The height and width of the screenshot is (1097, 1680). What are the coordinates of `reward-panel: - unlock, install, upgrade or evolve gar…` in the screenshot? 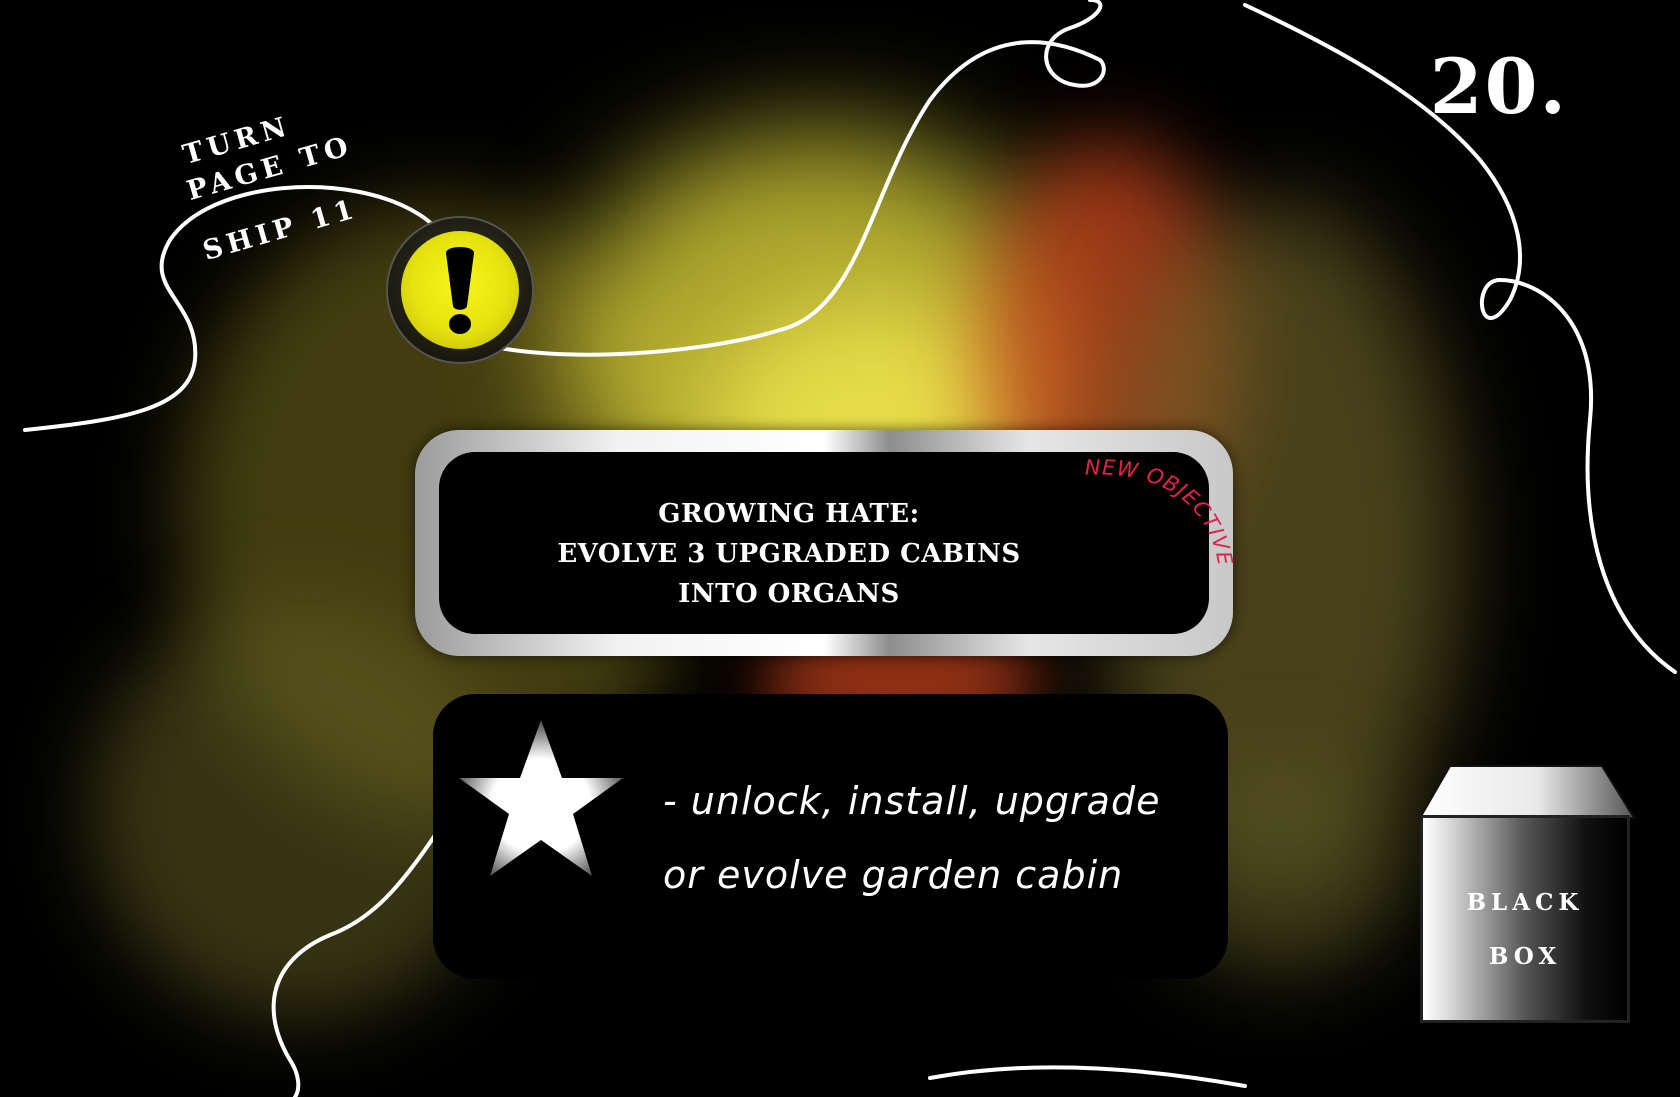 It's located at (830, 836).